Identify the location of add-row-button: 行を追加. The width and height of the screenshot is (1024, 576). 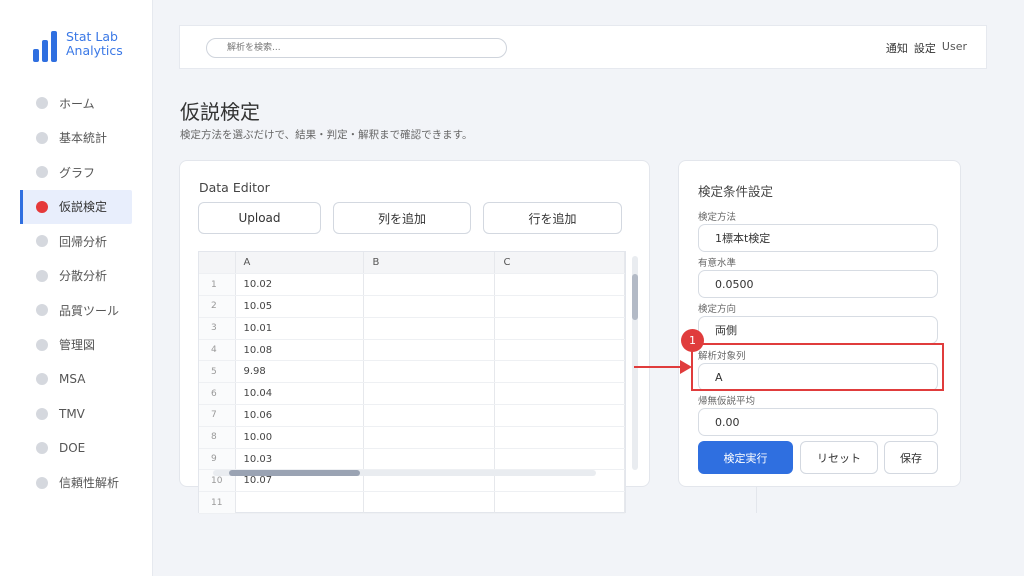
(552, 218).